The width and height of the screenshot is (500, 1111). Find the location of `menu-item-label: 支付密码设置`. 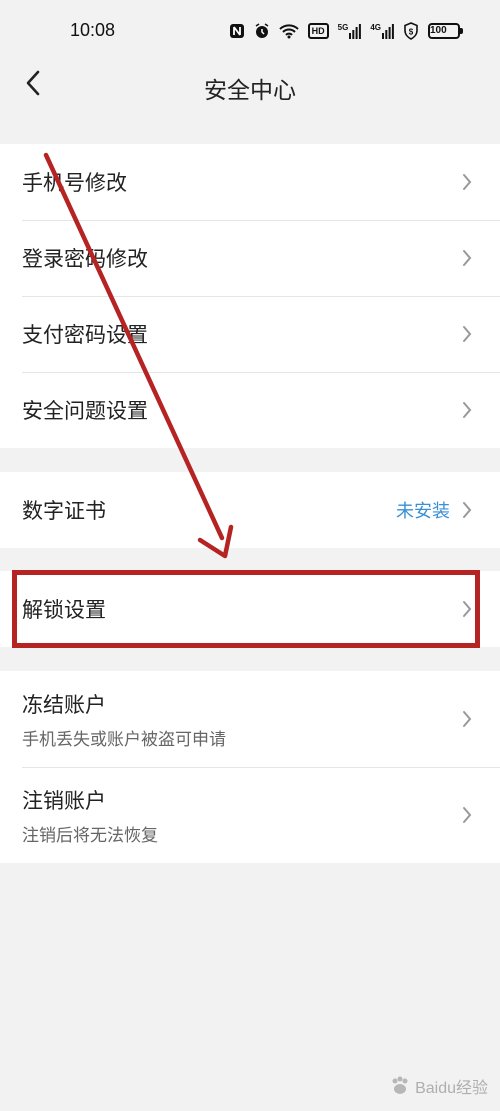

menu-item-label: 支付密码设置 is located at coordinates (85, 335).